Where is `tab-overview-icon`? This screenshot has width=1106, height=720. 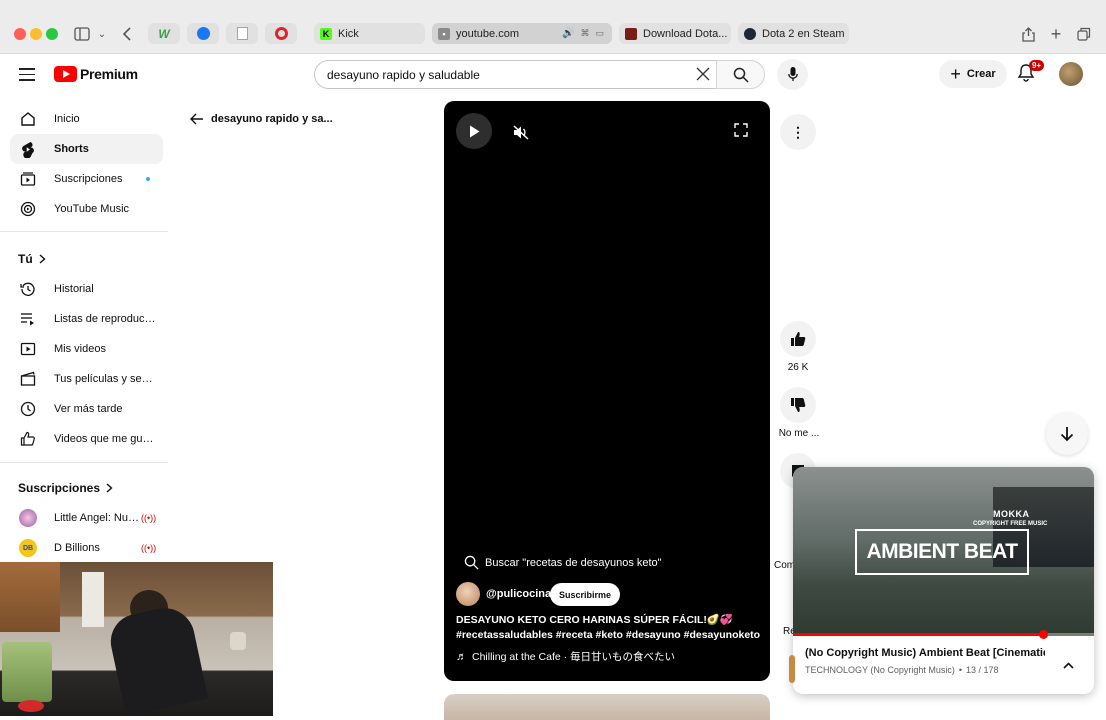
tab-overview-icon is located at coordinates (1084, 34).